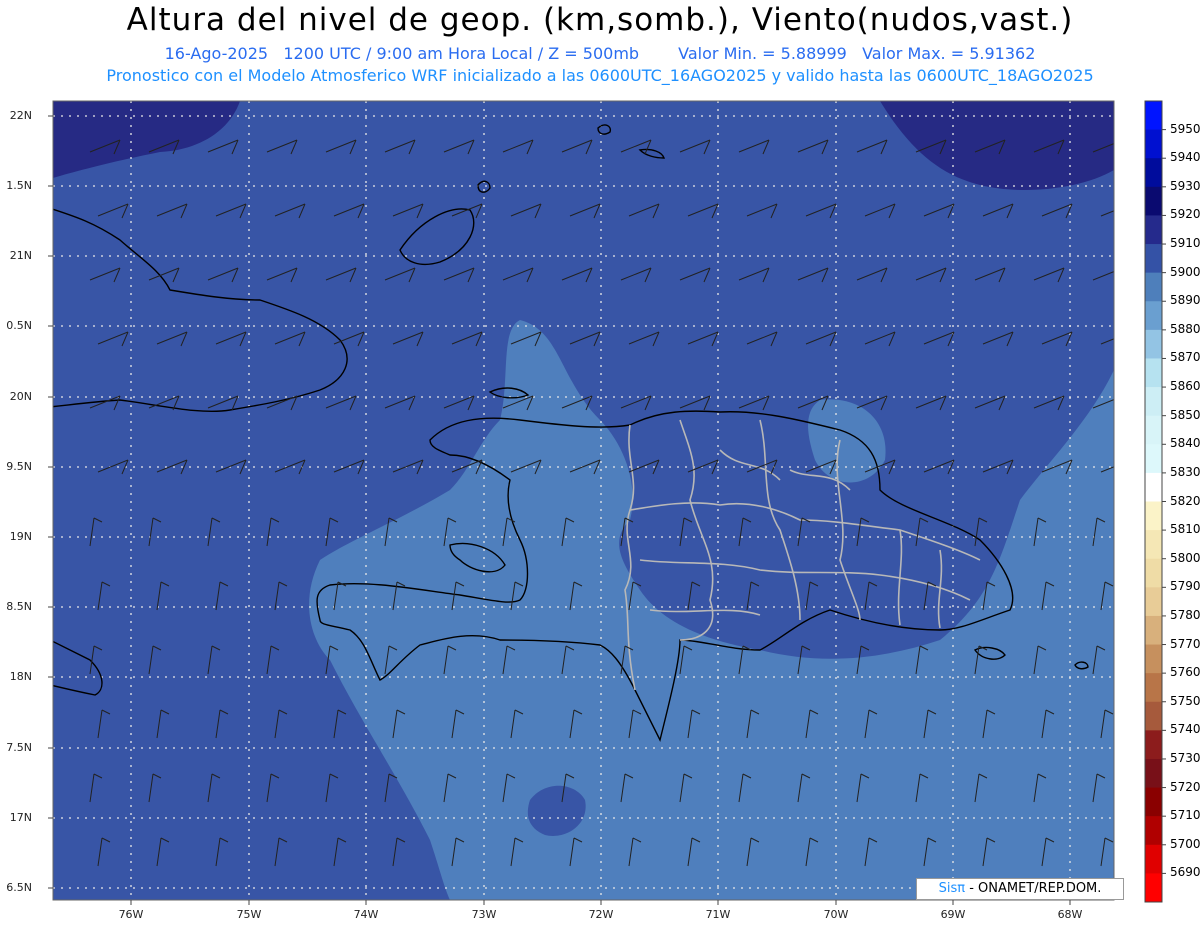 The height and width of the screenshot is (927, 1200). What do you see at coordinates (19, 606) in the screenshot?
I see `lat-label-18-5n: 8.5N` at bounding box center [19, 606].